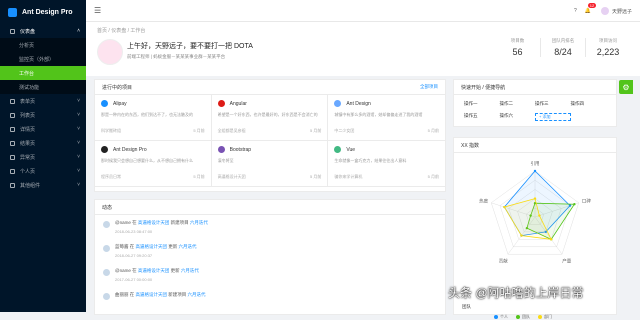 The image size is (640, 320). What do you see at coordinates (429, 87) in the screenshot?
I see `all-projects-link: 全部项目` at bounding box center [429, 87].